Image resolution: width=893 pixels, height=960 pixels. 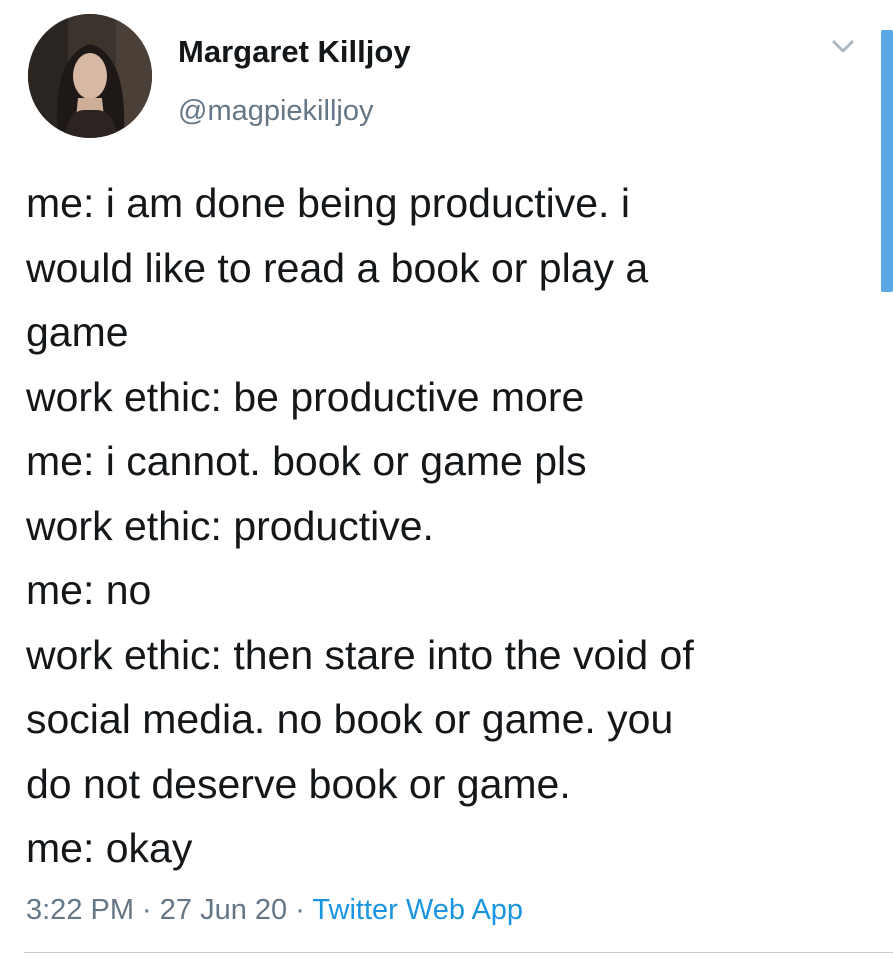 I want to click on tweet-text-line: work ethic: then stare into the void of, so click(x=360, y=654).